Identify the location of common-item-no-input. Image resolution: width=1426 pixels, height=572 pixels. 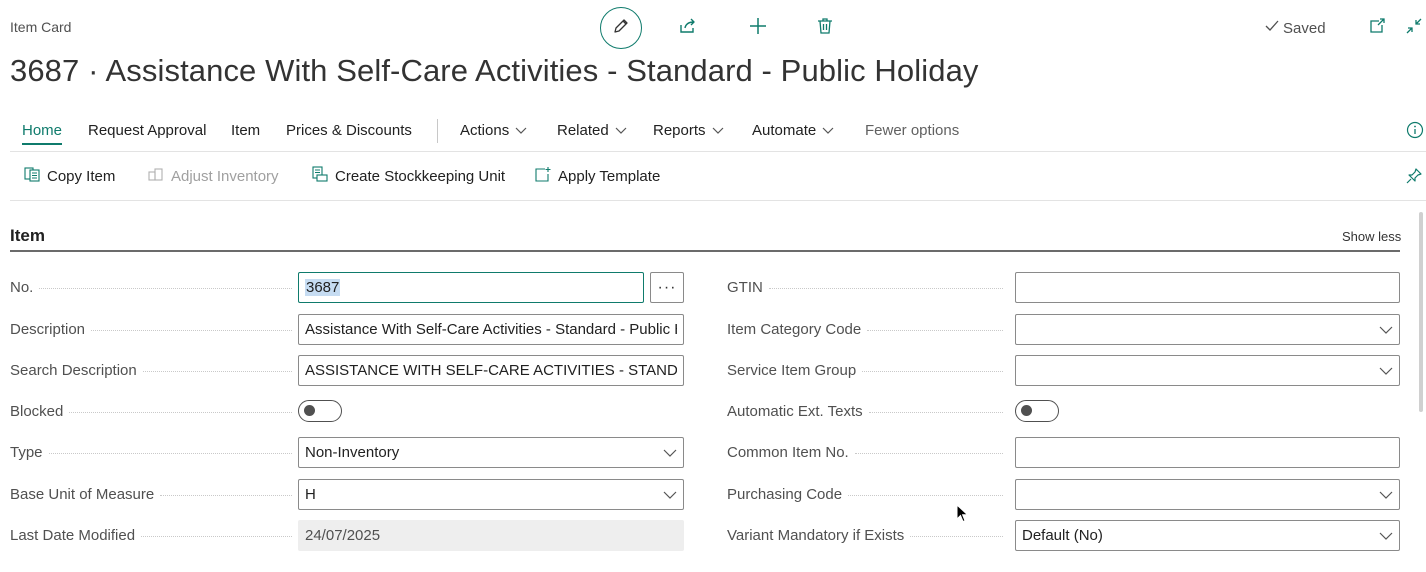
(1207, 452).